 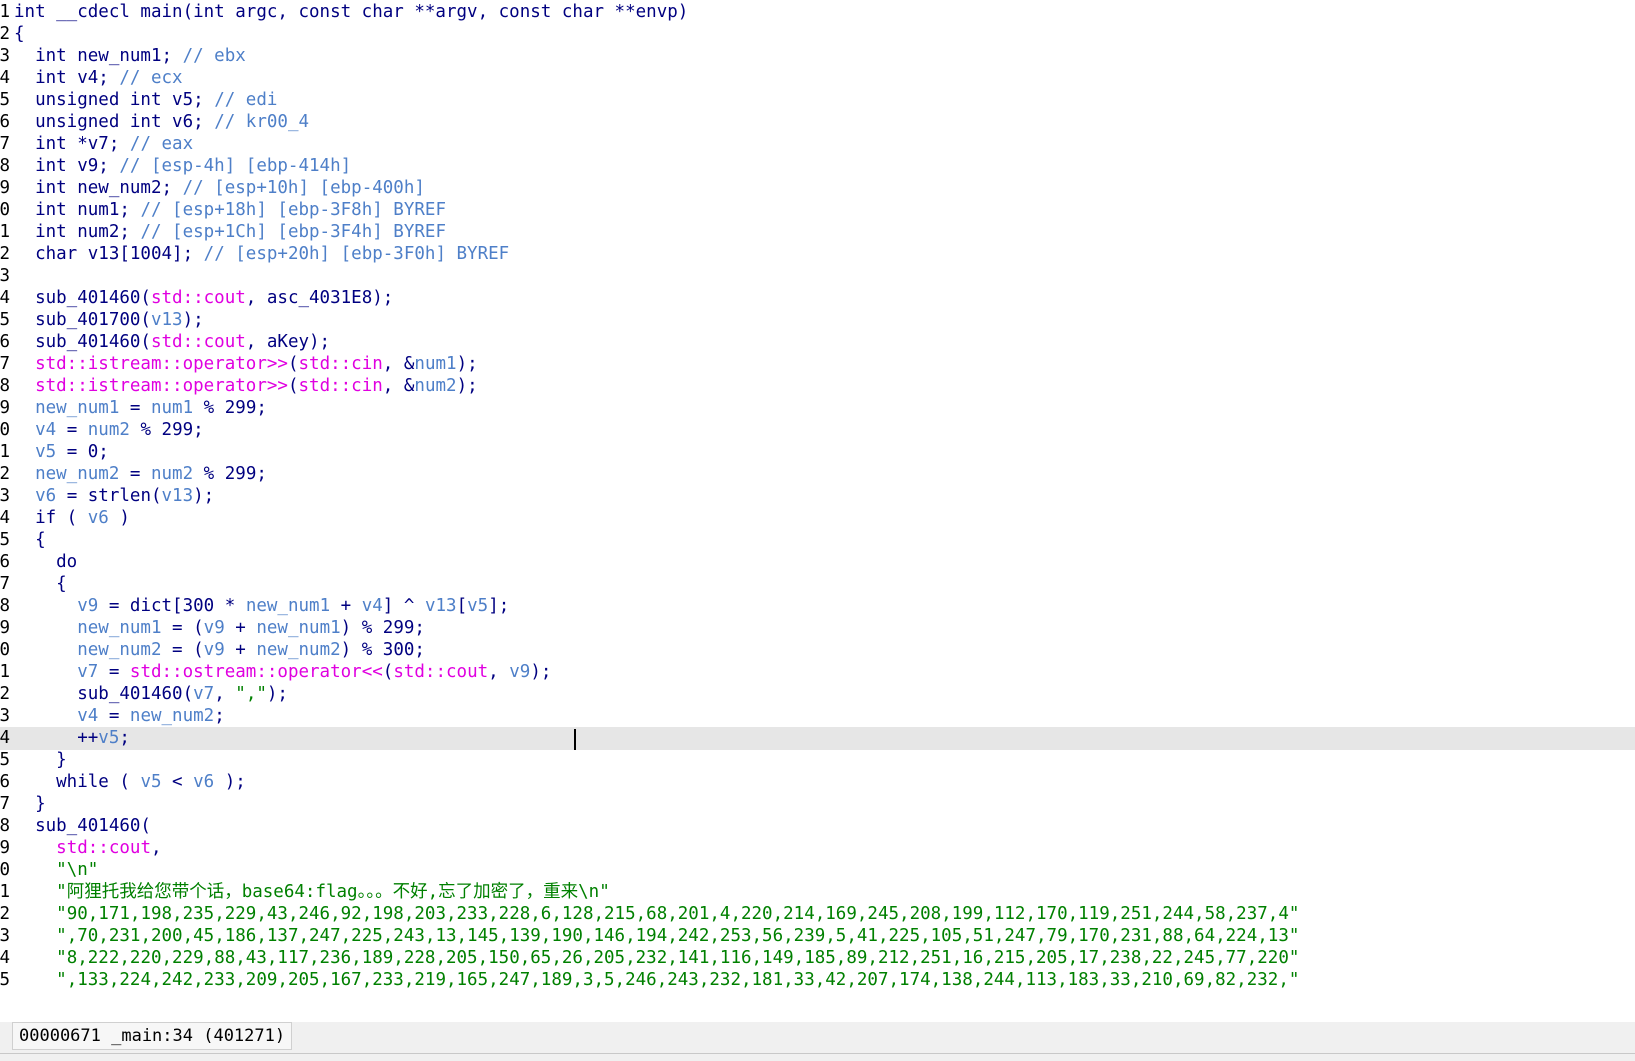 I want to click on code-text: unsigned int v6; // kr00_4, so click(x=161, y=122).